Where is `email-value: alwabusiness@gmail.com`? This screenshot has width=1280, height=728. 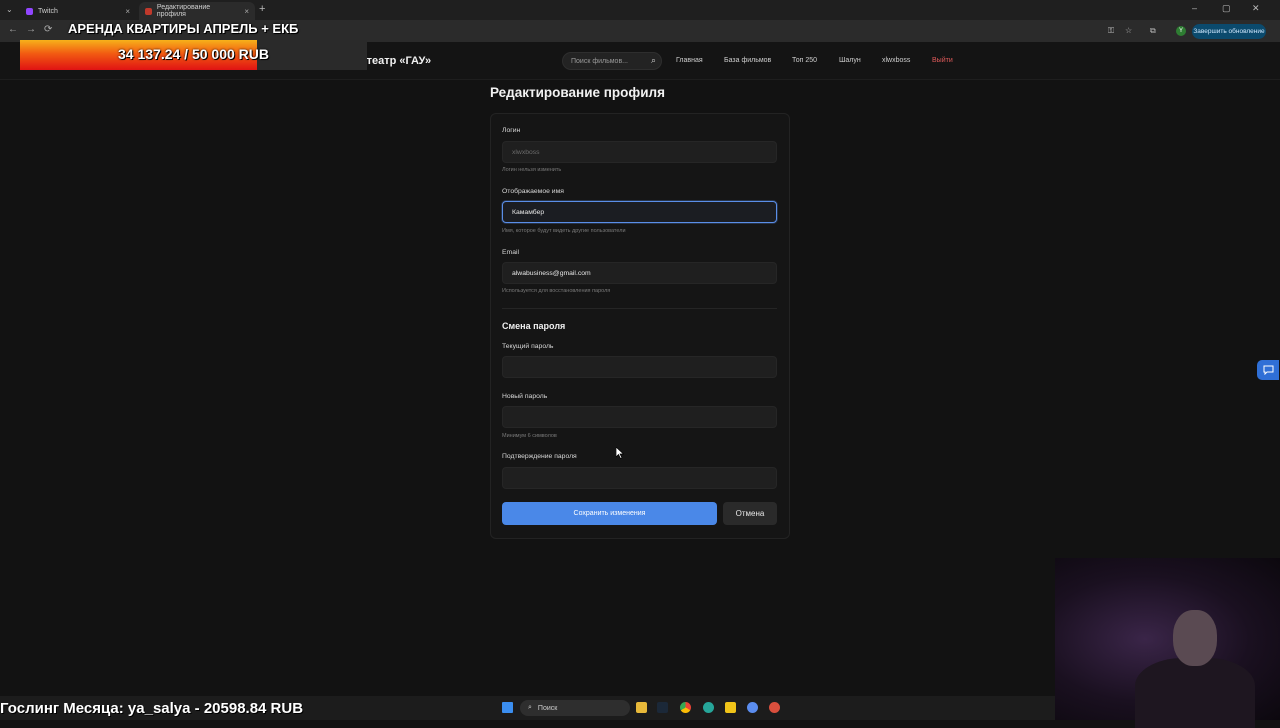 email-value: alwabusiness@gmail.com is located at coordinates (551, 273).